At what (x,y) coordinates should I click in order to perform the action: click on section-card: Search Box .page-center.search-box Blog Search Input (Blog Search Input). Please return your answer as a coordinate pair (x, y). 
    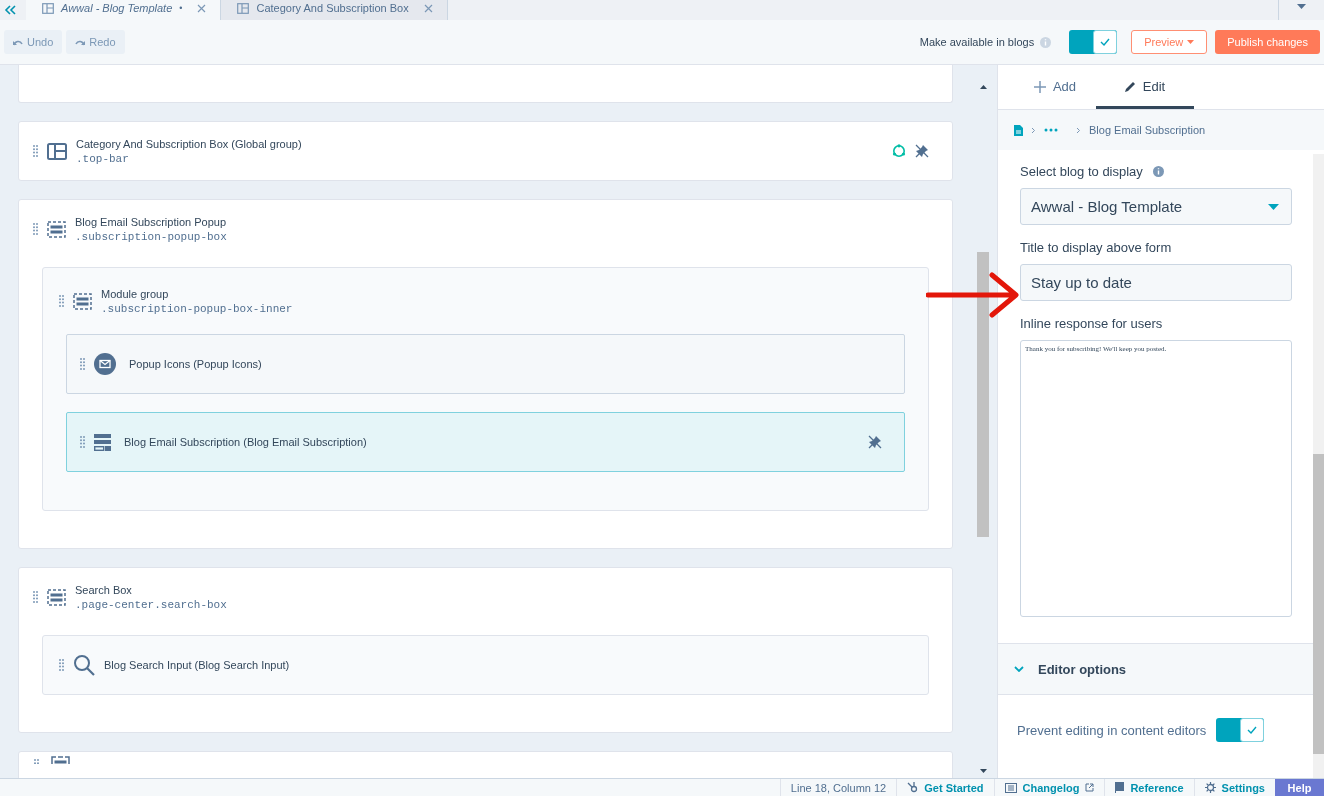
    Looking at the image, I should click on (485, 650).